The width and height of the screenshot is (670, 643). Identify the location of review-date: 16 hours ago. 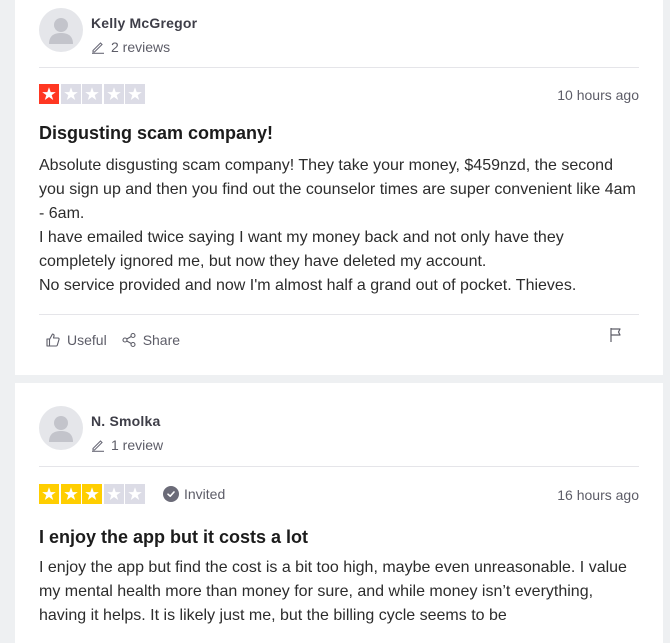
(598, 495).